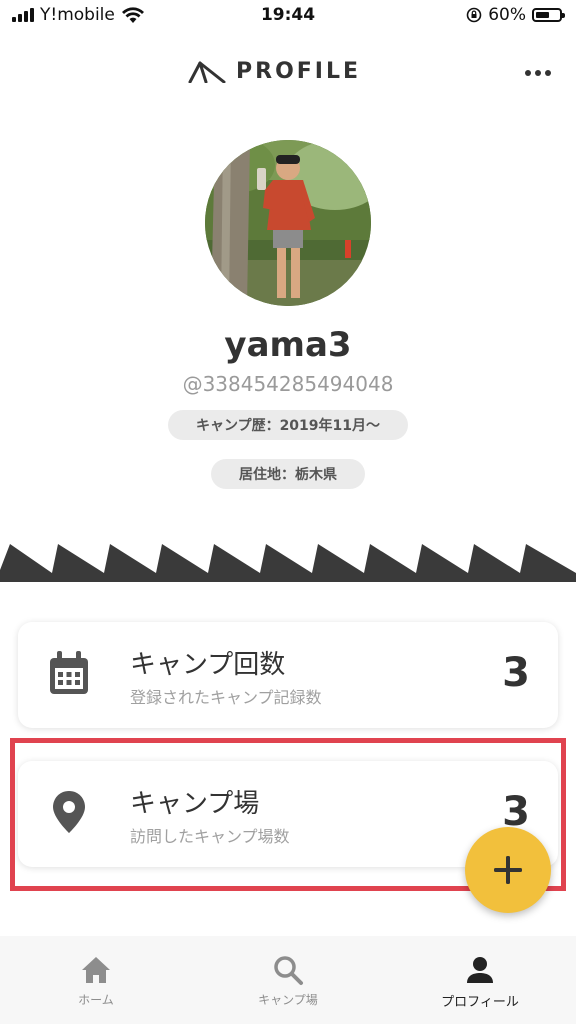 The image size is (576, 1024). I want to click on battery-percent: 60%, so click(507, 15).